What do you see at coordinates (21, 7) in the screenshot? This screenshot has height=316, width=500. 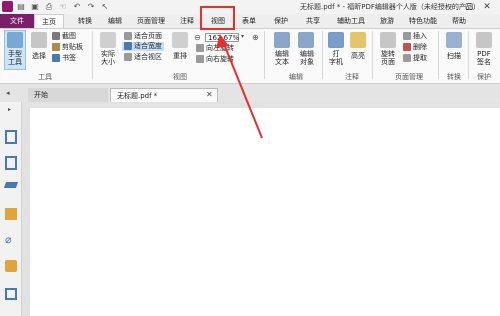 I see `open-icon: ▤` at bounding box center [21, 7].